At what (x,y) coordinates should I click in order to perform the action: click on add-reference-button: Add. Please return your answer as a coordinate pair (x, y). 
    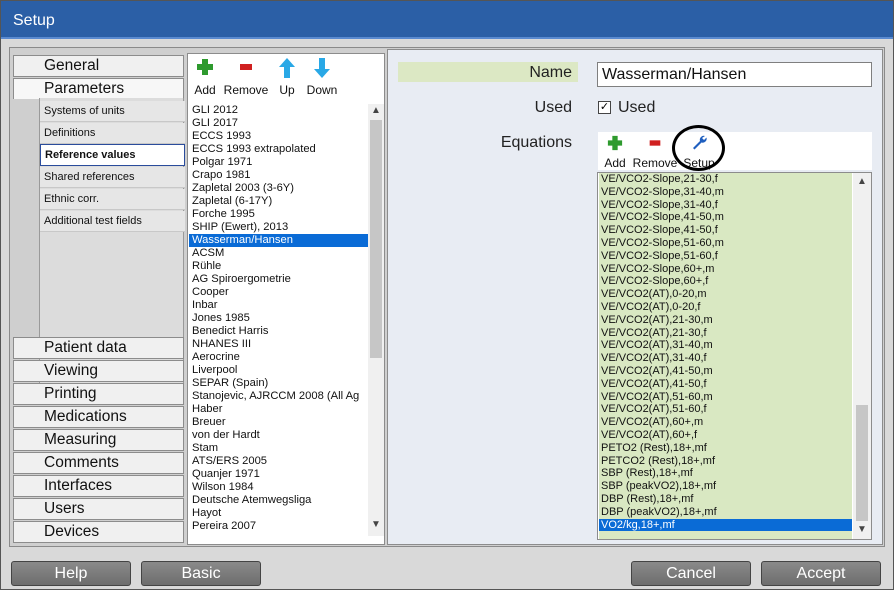
    Looking at the image, I should click on (205, 77).